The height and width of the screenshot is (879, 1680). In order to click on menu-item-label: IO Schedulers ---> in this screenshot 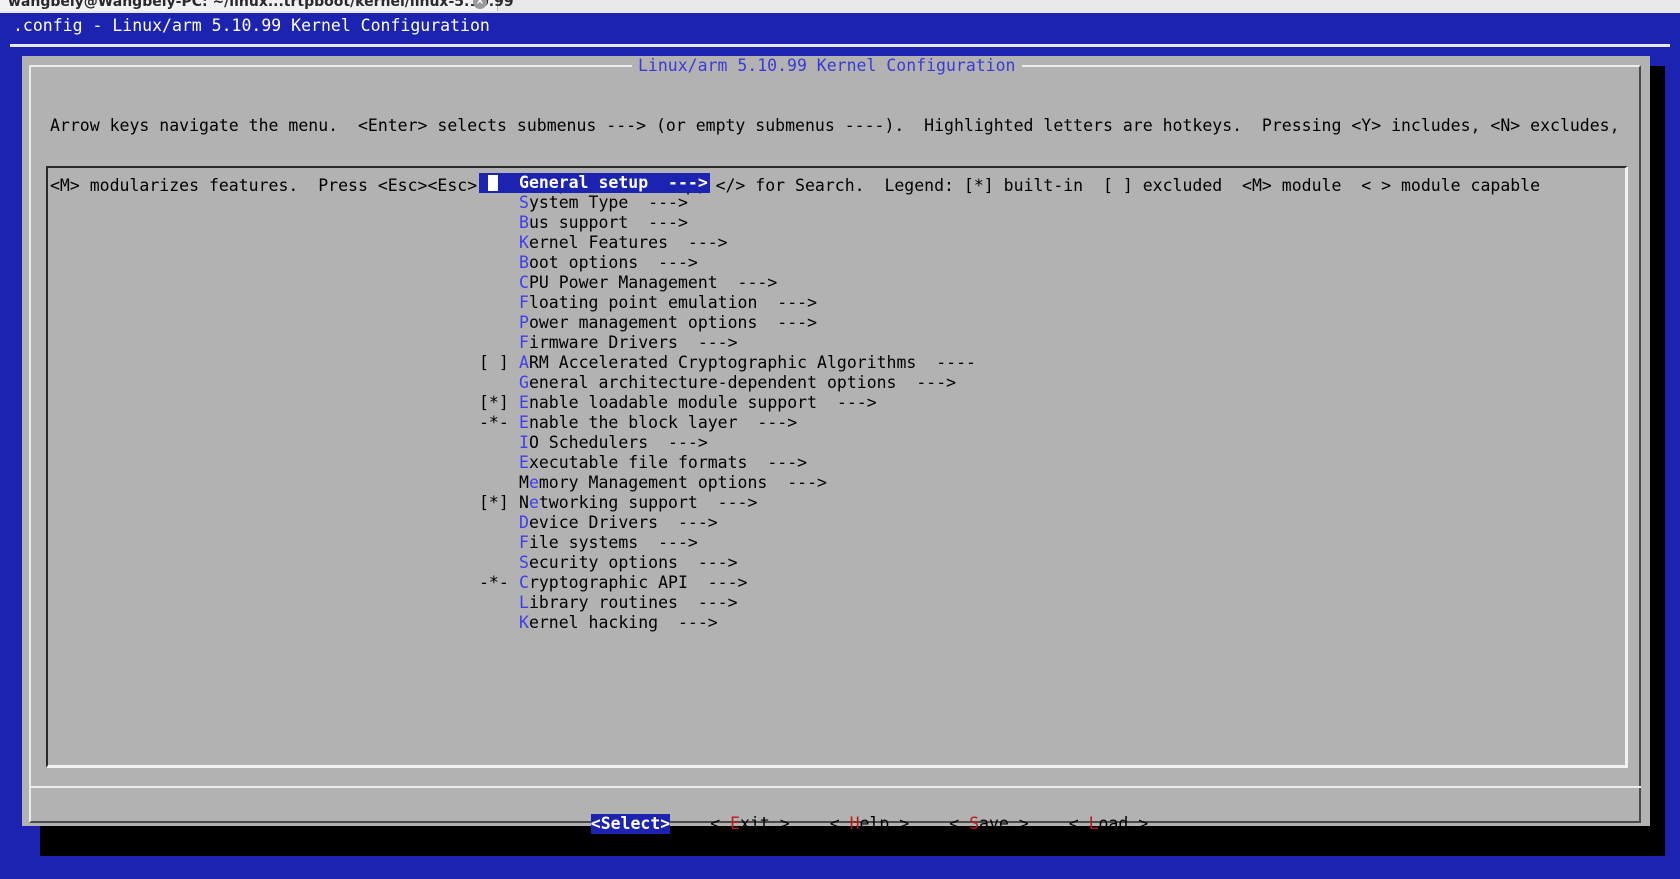, I will do `click(613, 443)`.